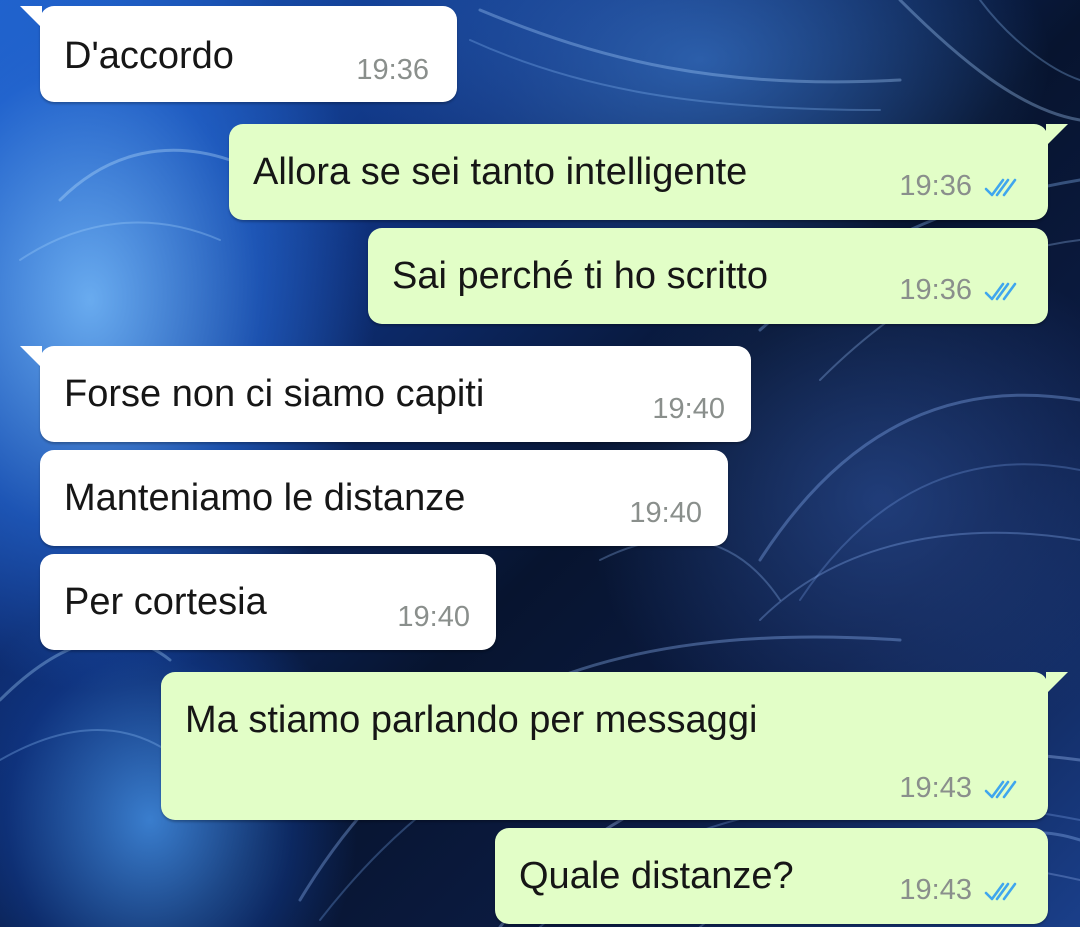 The width and height of the screenshot is (1080, 927). I want to click on message-incoming: Manteniamo le distanze 19:40, so click(384, 498).